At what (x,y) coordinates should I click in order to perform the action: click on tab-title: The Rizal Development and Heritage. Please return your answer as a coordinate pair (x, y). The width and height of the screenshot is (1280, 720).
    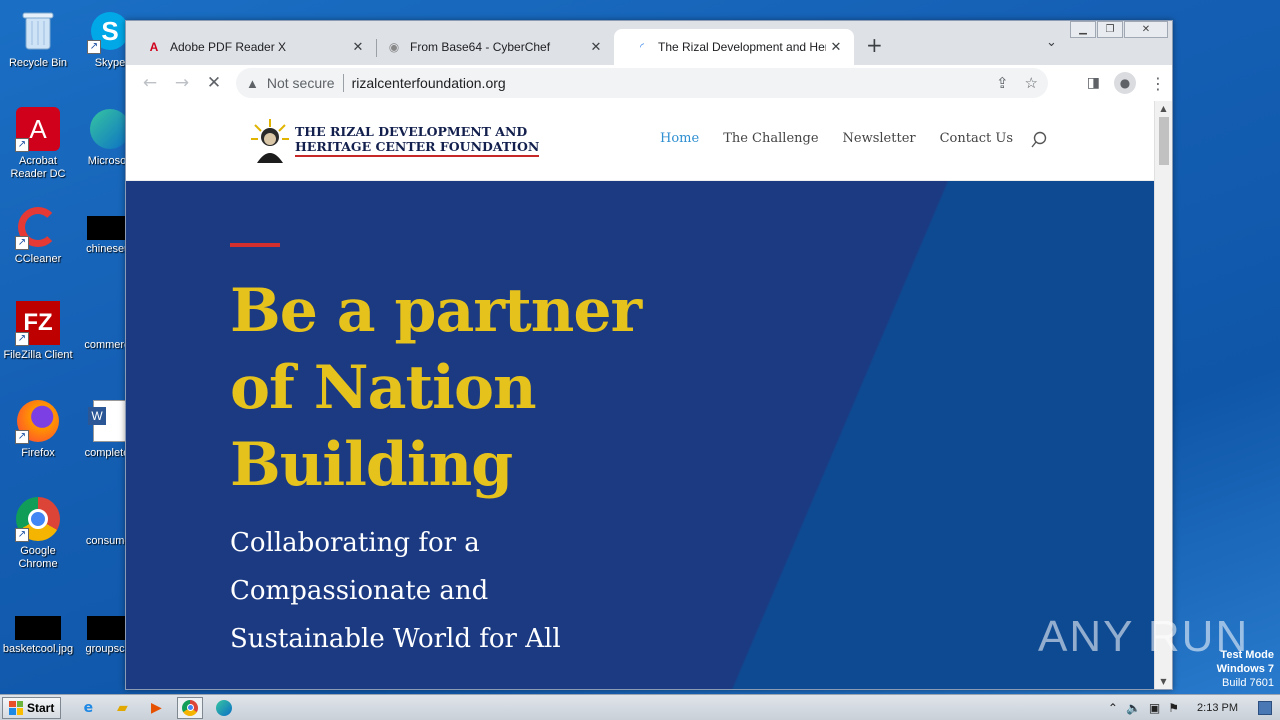
    Looking at the image, I should click on (742, 47).